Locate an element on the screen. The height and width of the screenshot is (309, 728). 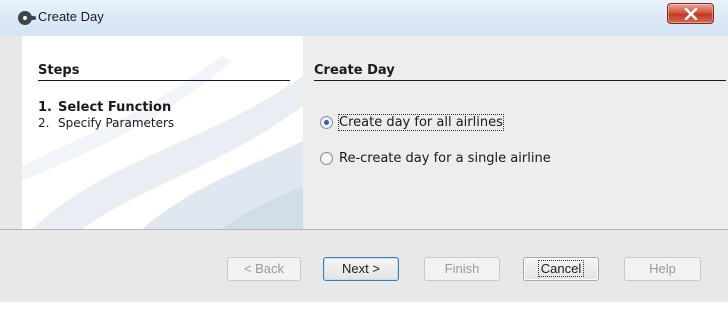
window-bottom-edge is located at coordinates (364, 305).